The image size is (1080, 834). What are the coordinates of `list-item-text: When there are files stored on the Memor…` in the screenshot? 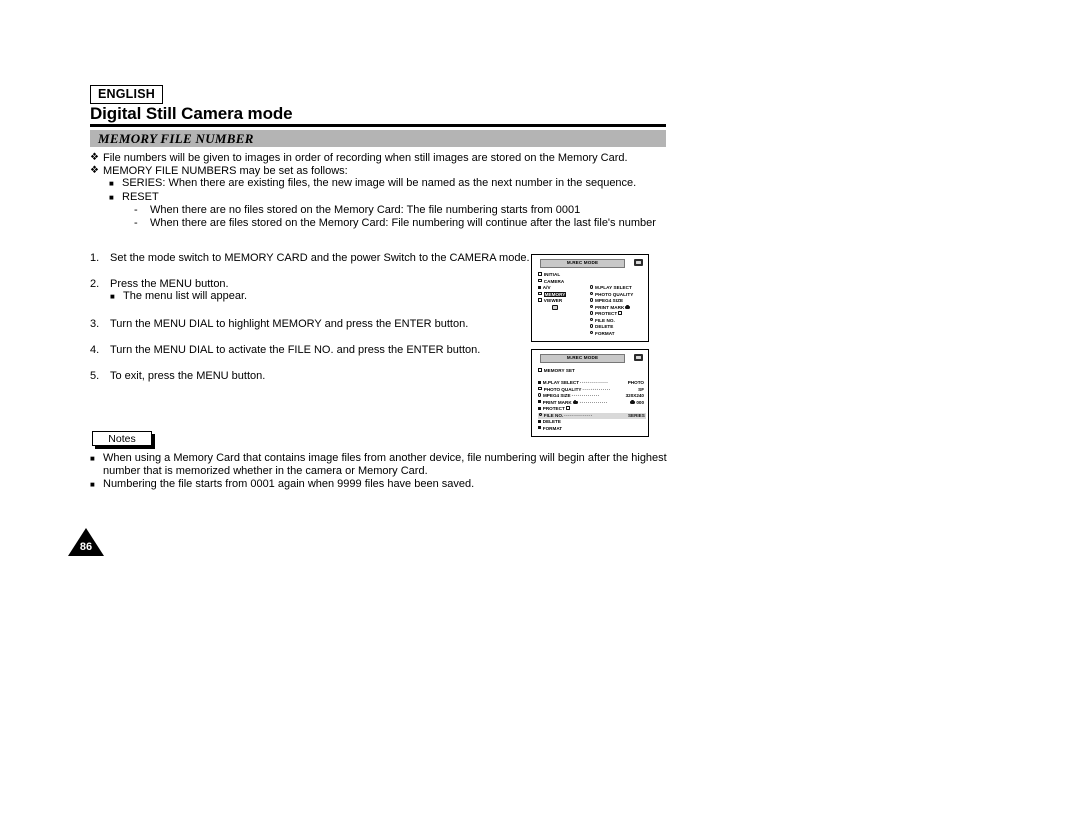 It's located at (403, 222).